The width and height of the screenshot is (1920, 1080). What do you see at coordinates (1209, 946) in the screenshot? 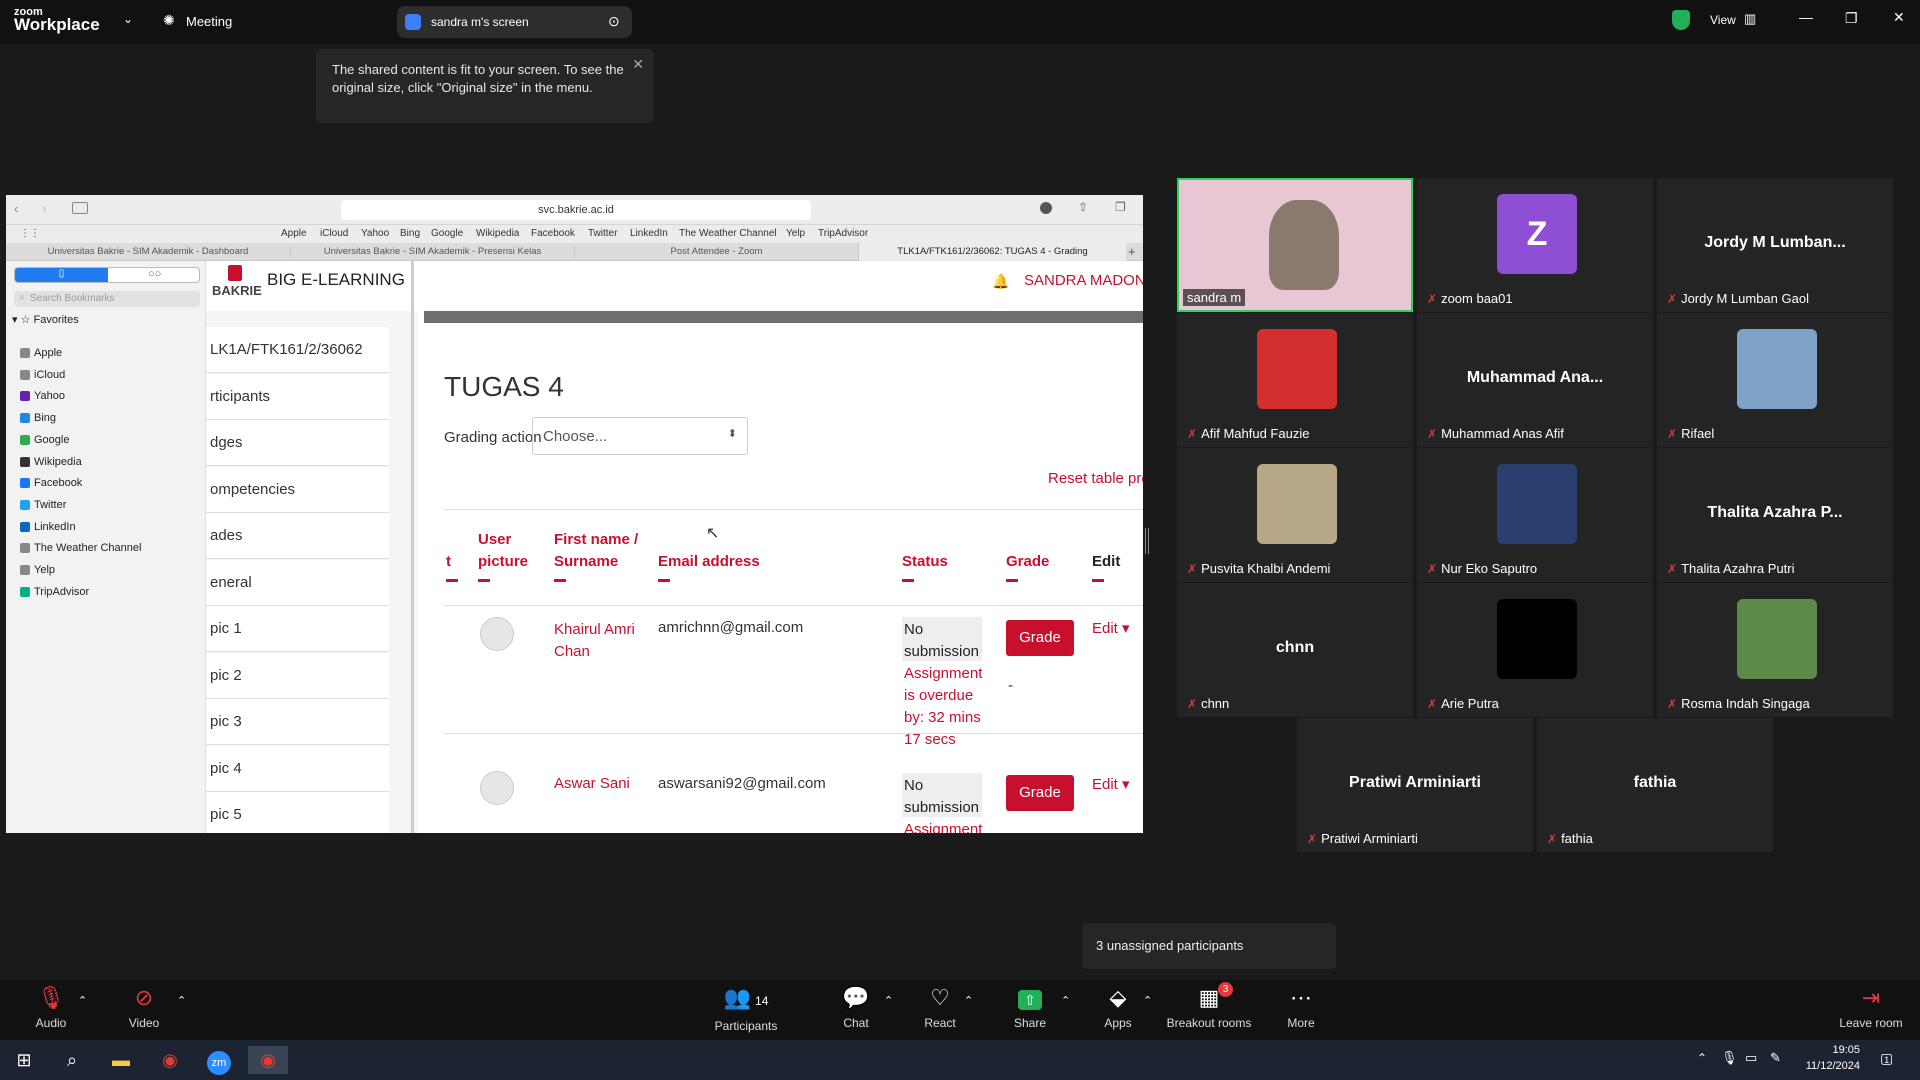
I see `unassigned-participants-popup: 3 unassigned participants` at bounding box center [1209, 946].